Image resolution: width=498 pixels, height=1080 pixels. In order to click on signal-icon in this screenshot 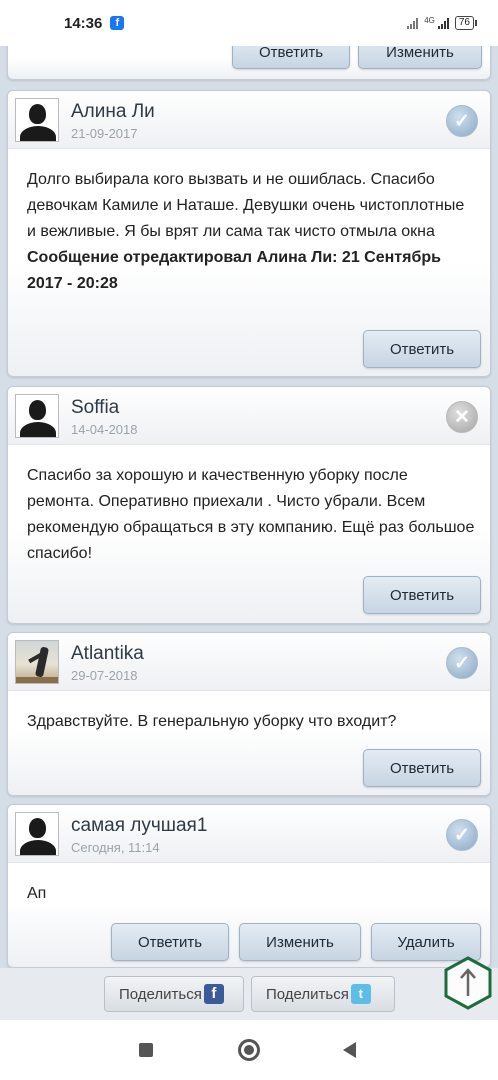, I will do `click(413, 23)`.